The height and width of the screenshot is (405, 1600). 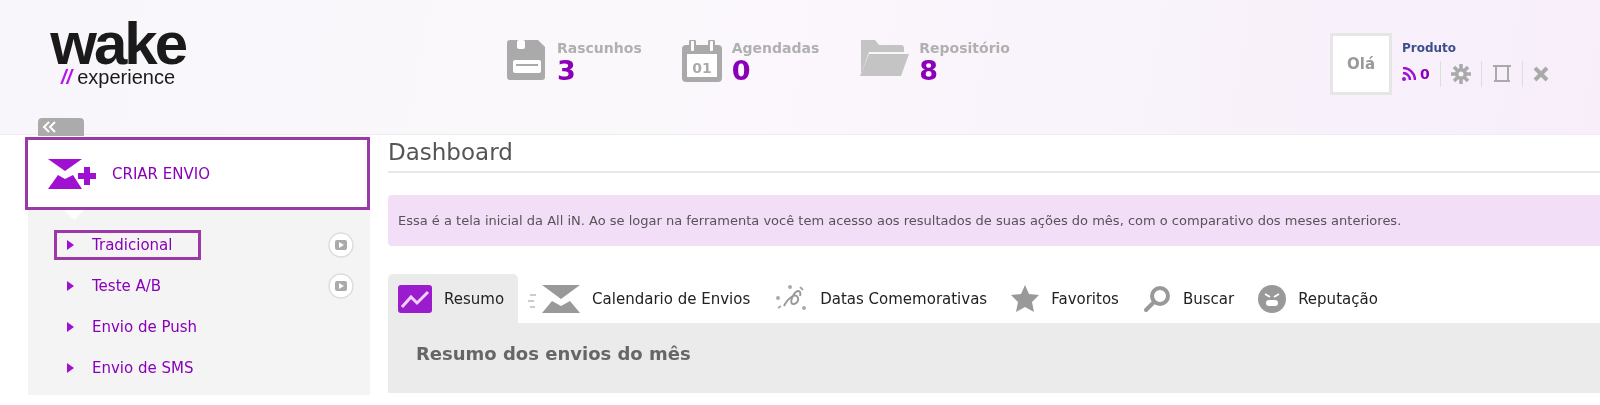 What do you see at coordinates (138, 368) in the screenshot?
I see `sidebar-item: Envio de SMS` at bounding box center [138, 368].